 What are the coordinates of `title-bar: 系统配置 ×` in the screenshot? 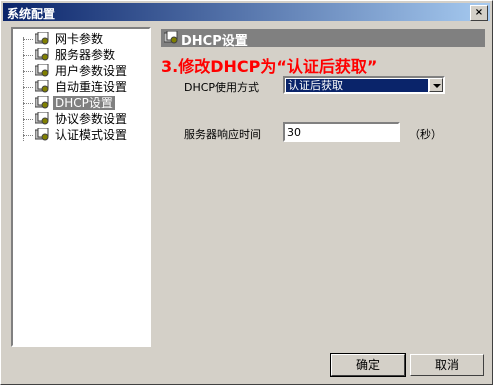 It's located at (246, 12).